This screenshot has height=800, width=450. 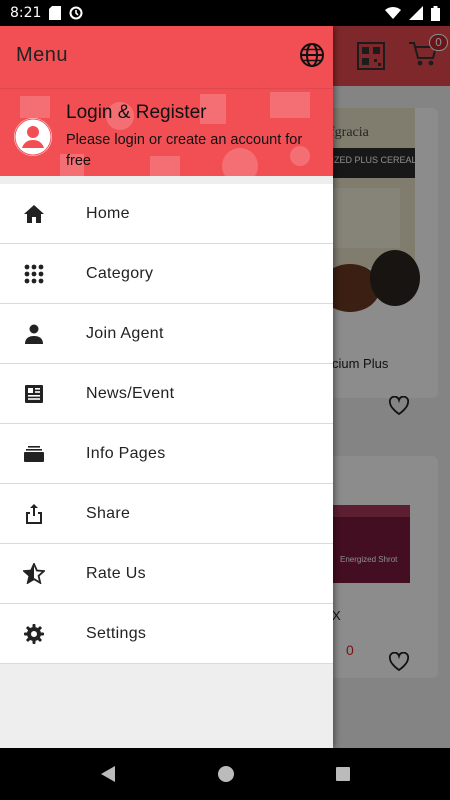 I want to click on menu-item-label: Share, so click(x=108, y=513).